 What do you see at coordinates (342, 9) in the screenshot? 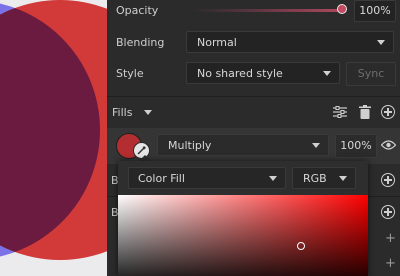
I see `opacity-slider-knob` at bounding box center [342, 9].